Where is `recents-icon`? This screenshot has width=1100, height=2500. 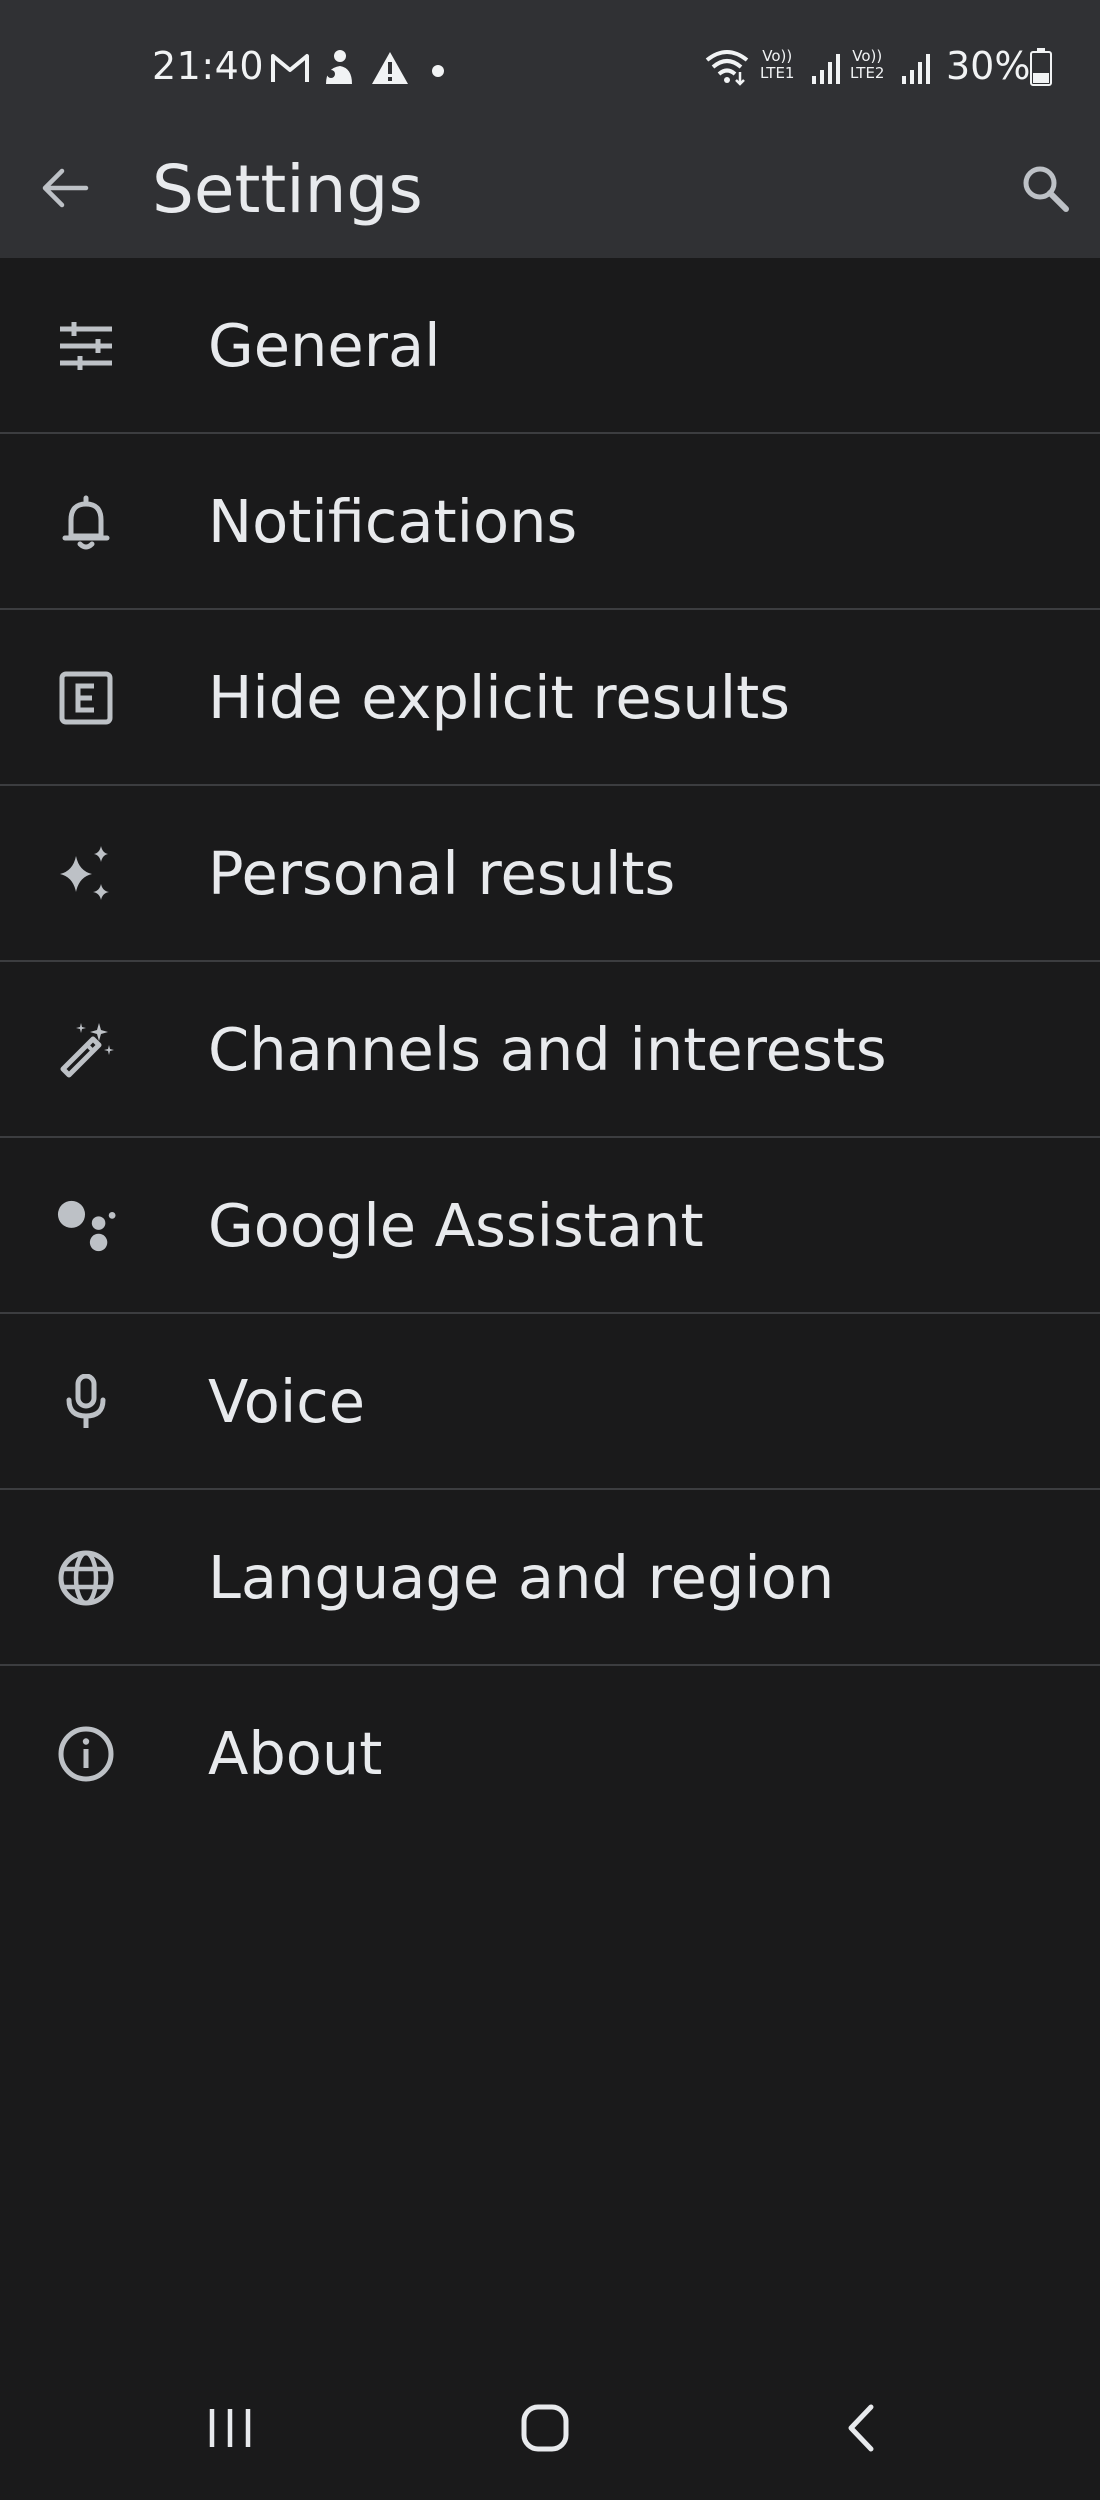 recents-icon is located at coordinates (230, 2430).